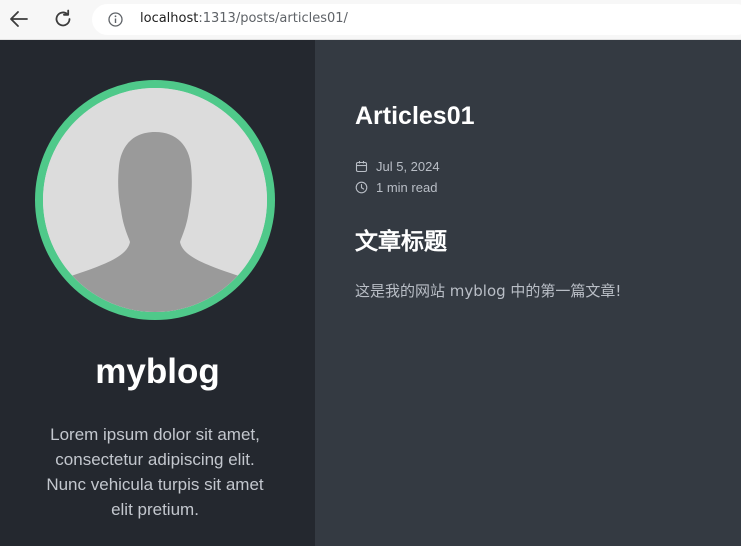  What do you see at coordinates (408, 166) in the screenshot?
I see `post-date-text: Jul 5, 2024` at bounding box center [408, 166].